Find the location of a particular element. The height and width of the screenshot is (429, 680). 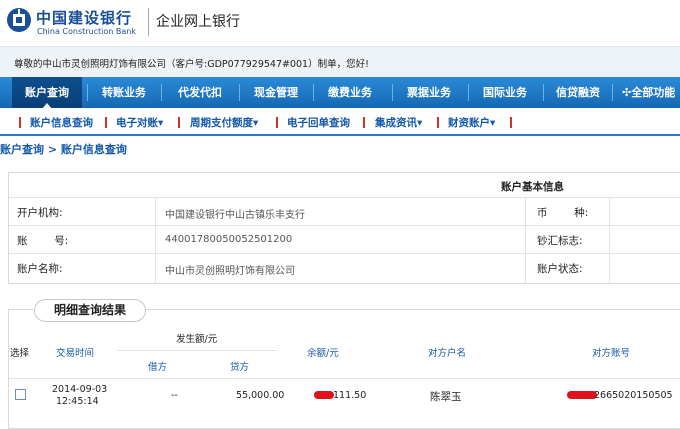

subnav-e-receipt: 电子回单查询 is located at coordinates (318, 122).